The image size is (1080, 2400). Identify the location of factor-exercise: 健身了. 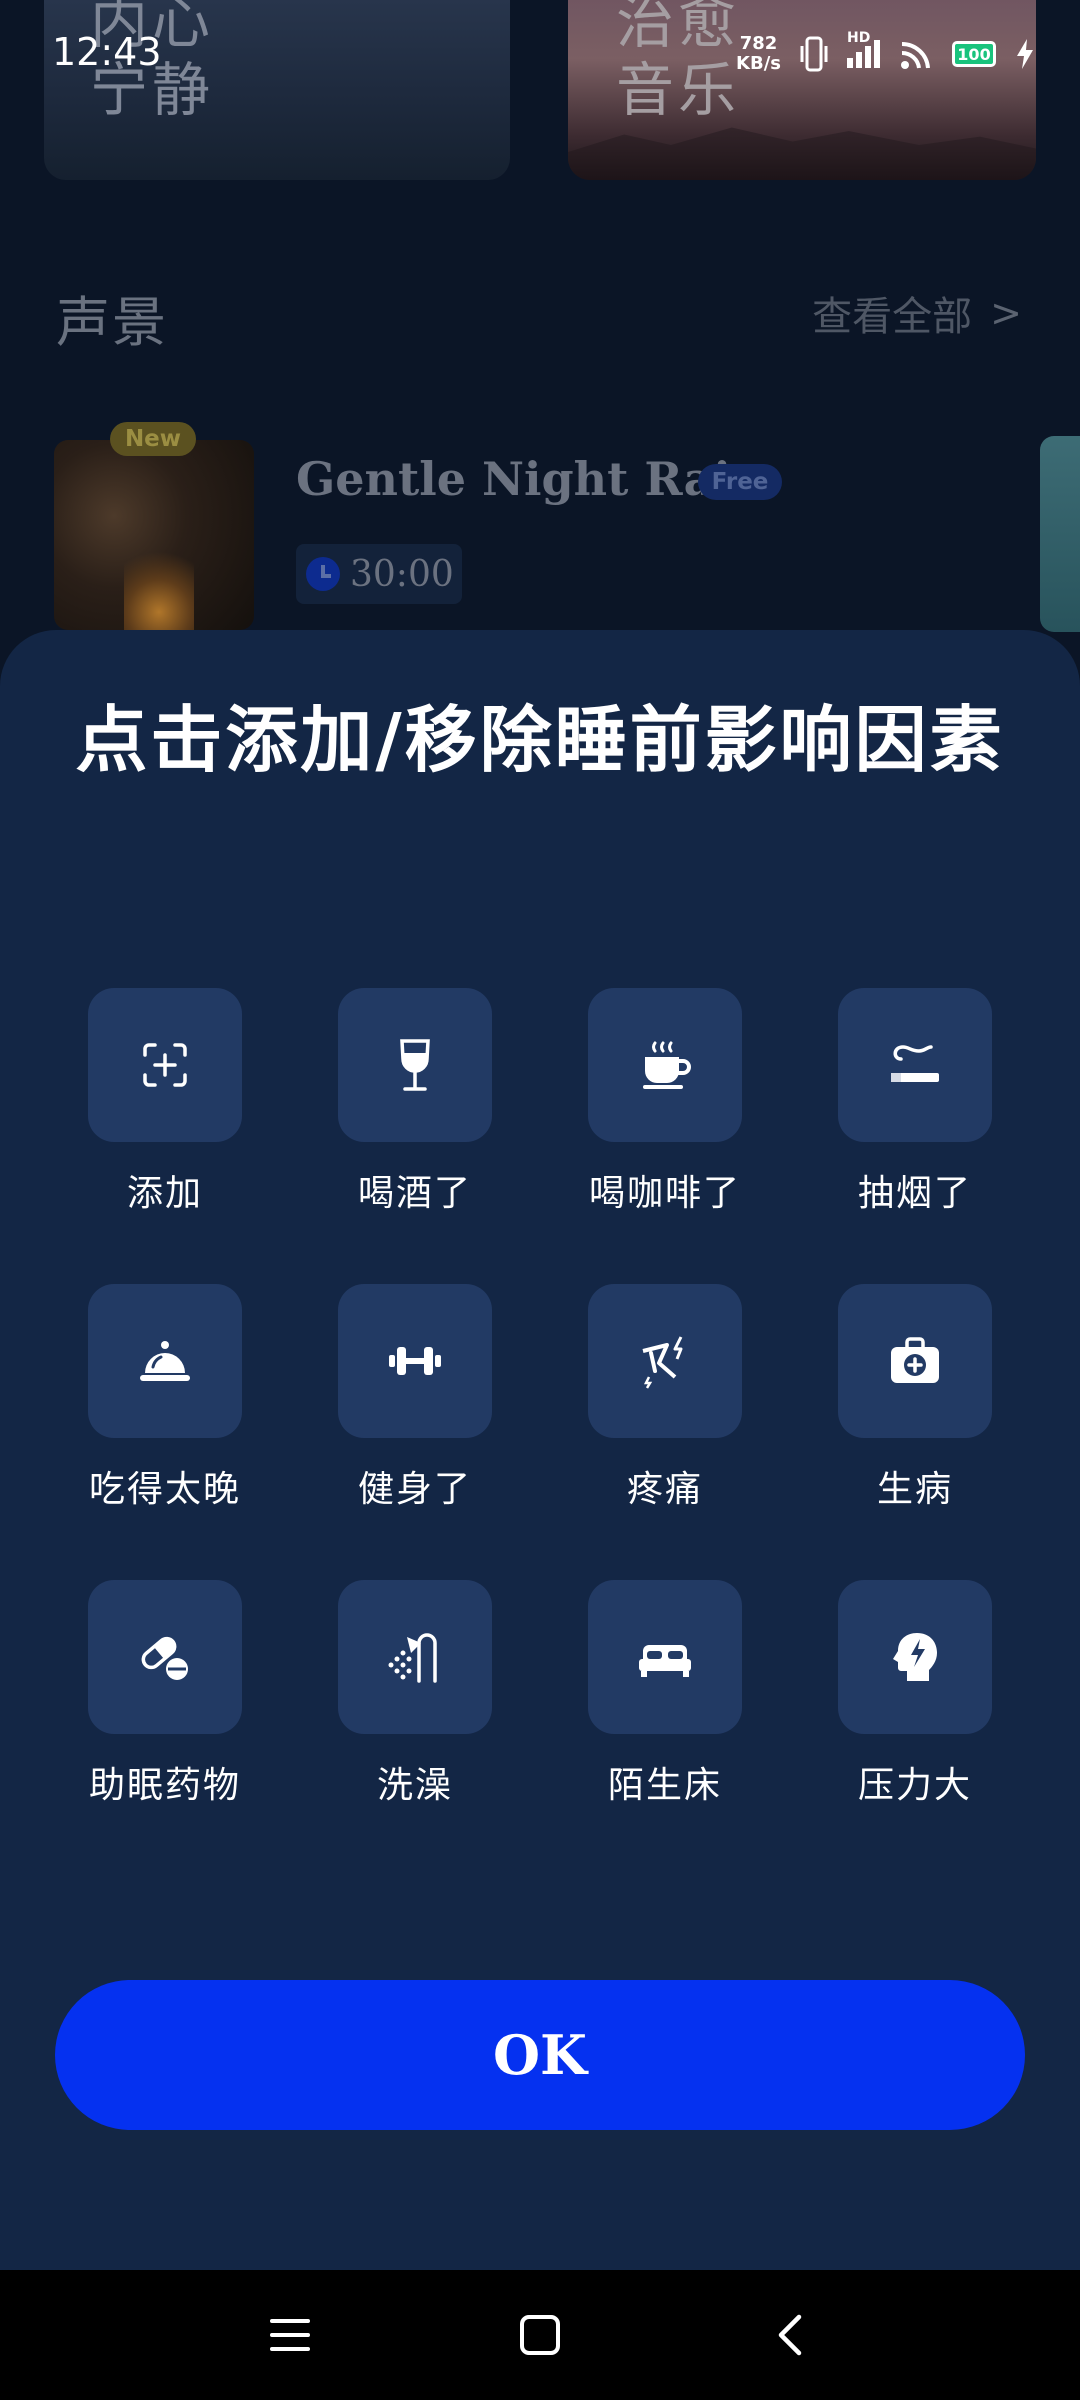
(415, 1398).